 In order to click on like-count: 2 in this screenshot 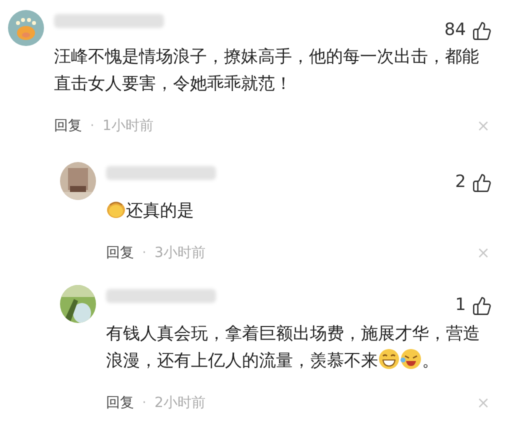, I will do `click(460, 182)`.